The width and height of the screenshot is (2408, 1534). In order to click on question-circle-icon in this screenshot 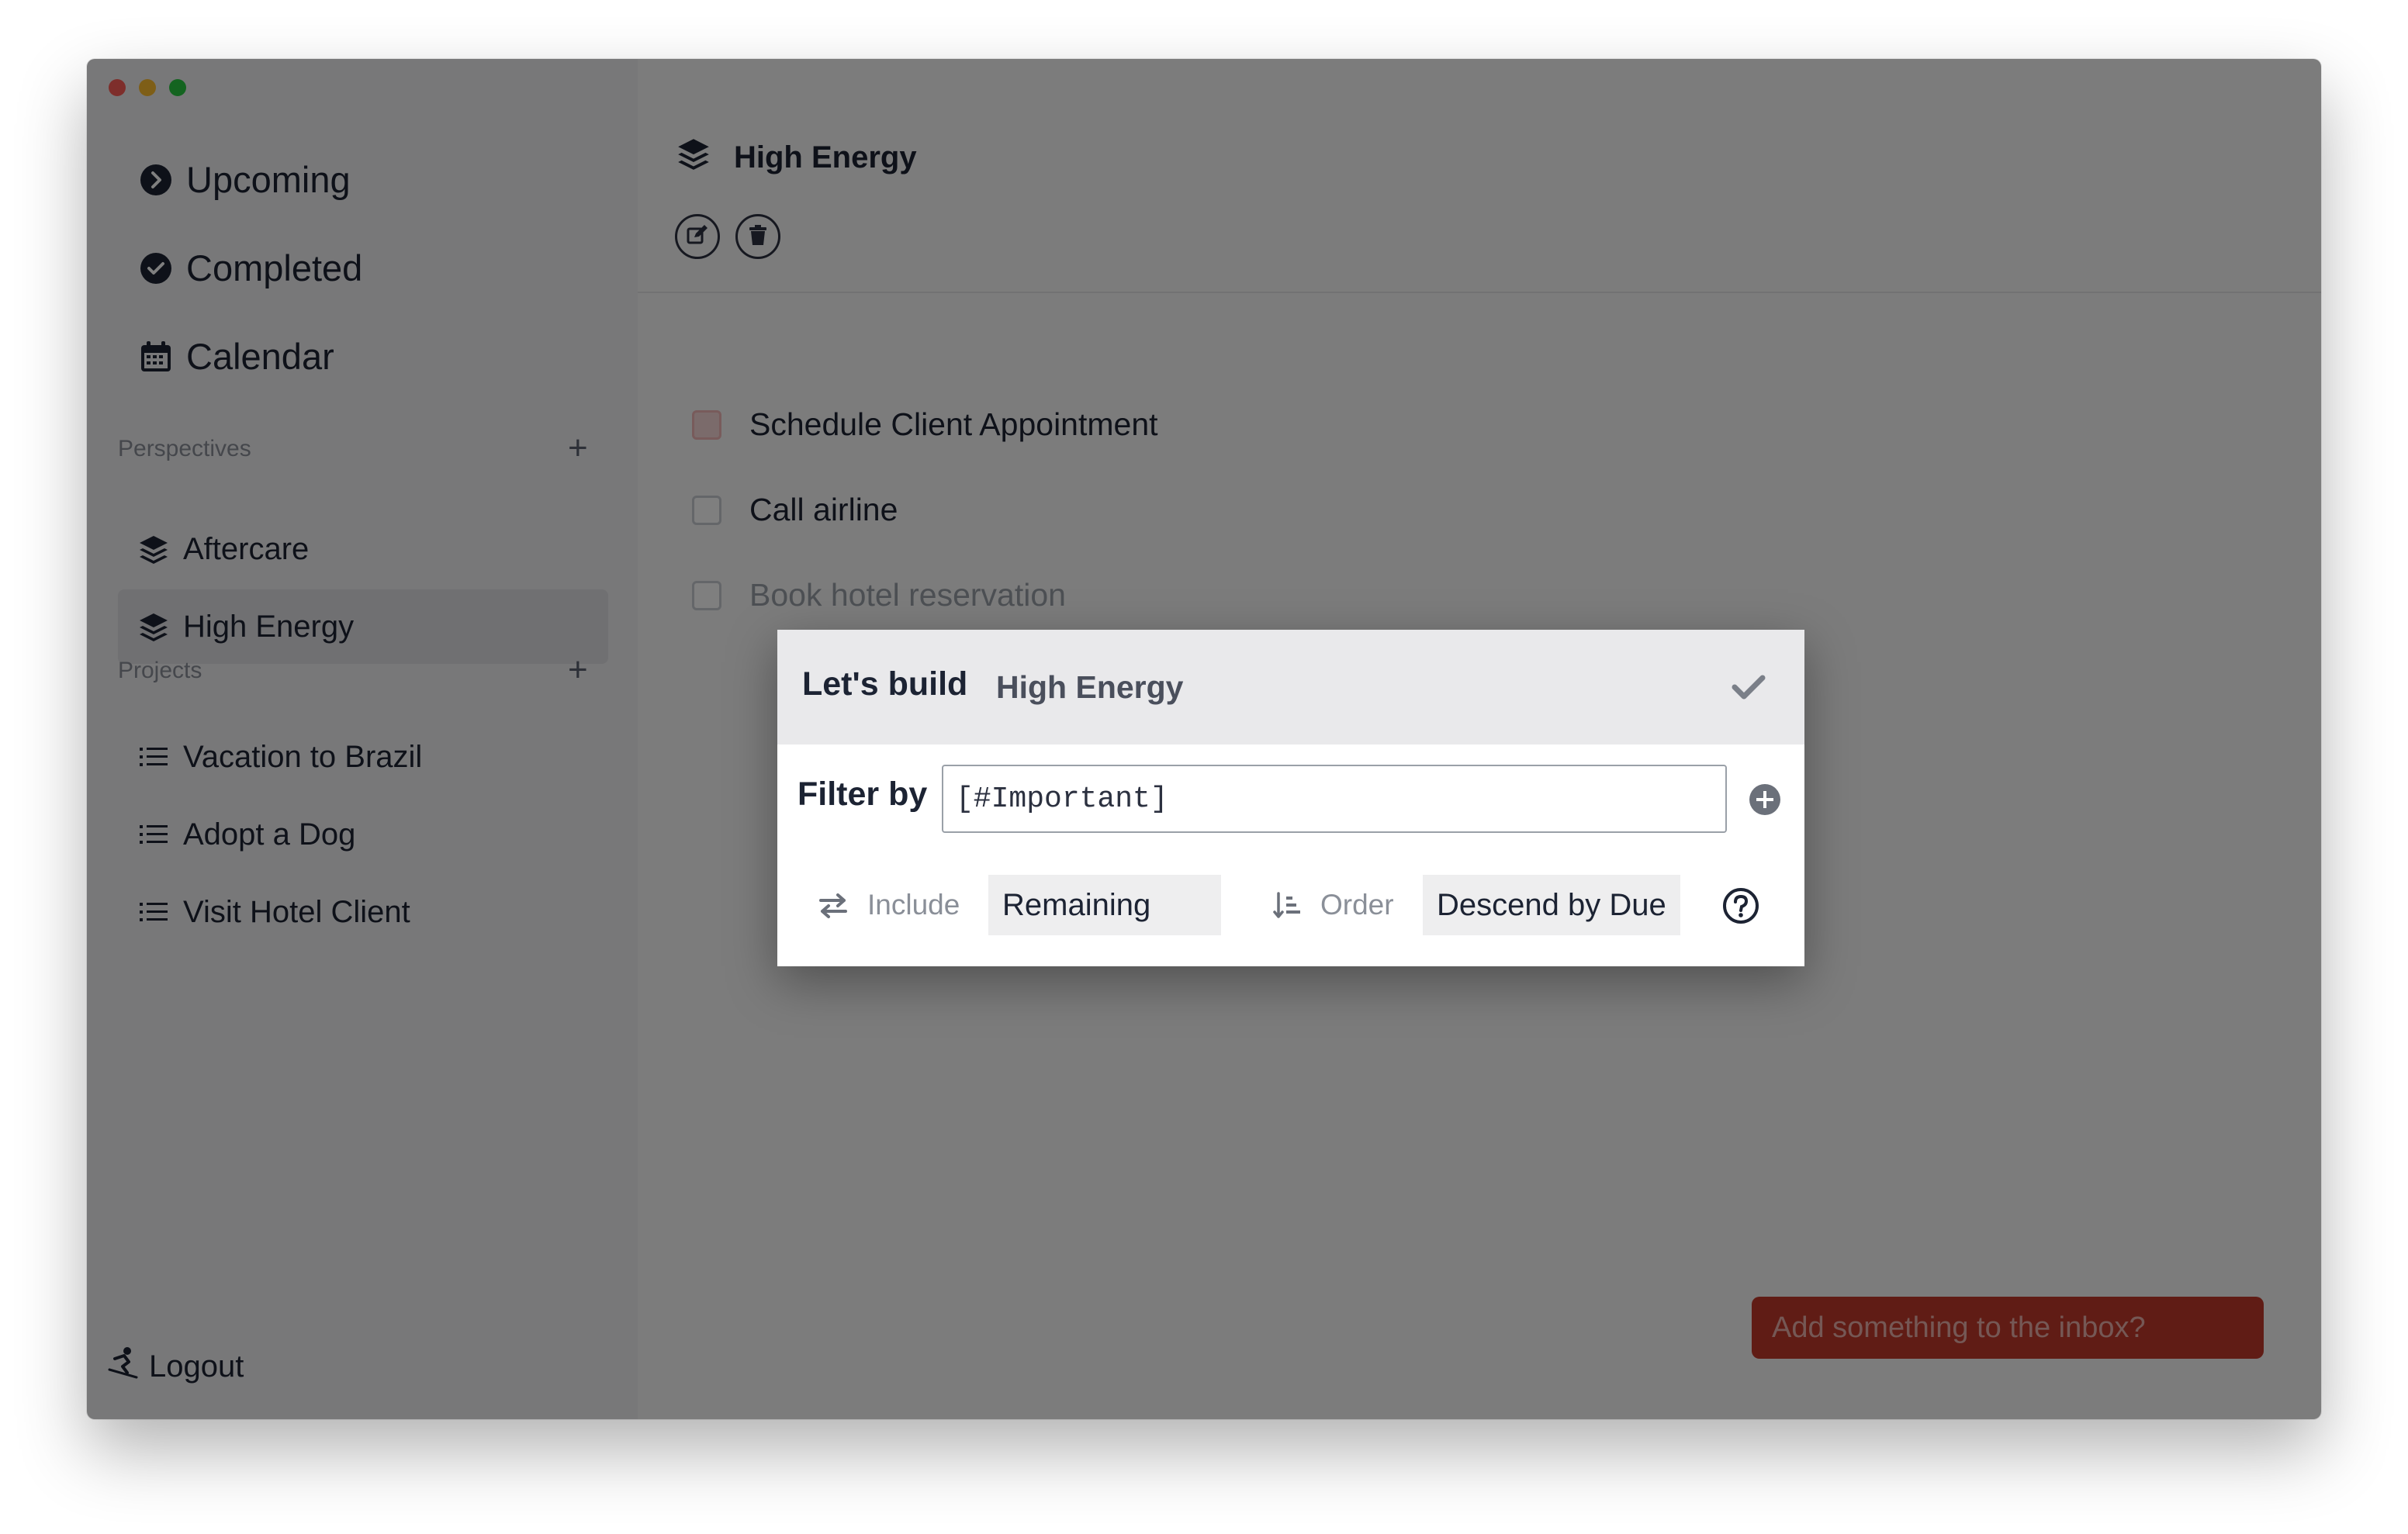, I will do `click(1741, 908)`.